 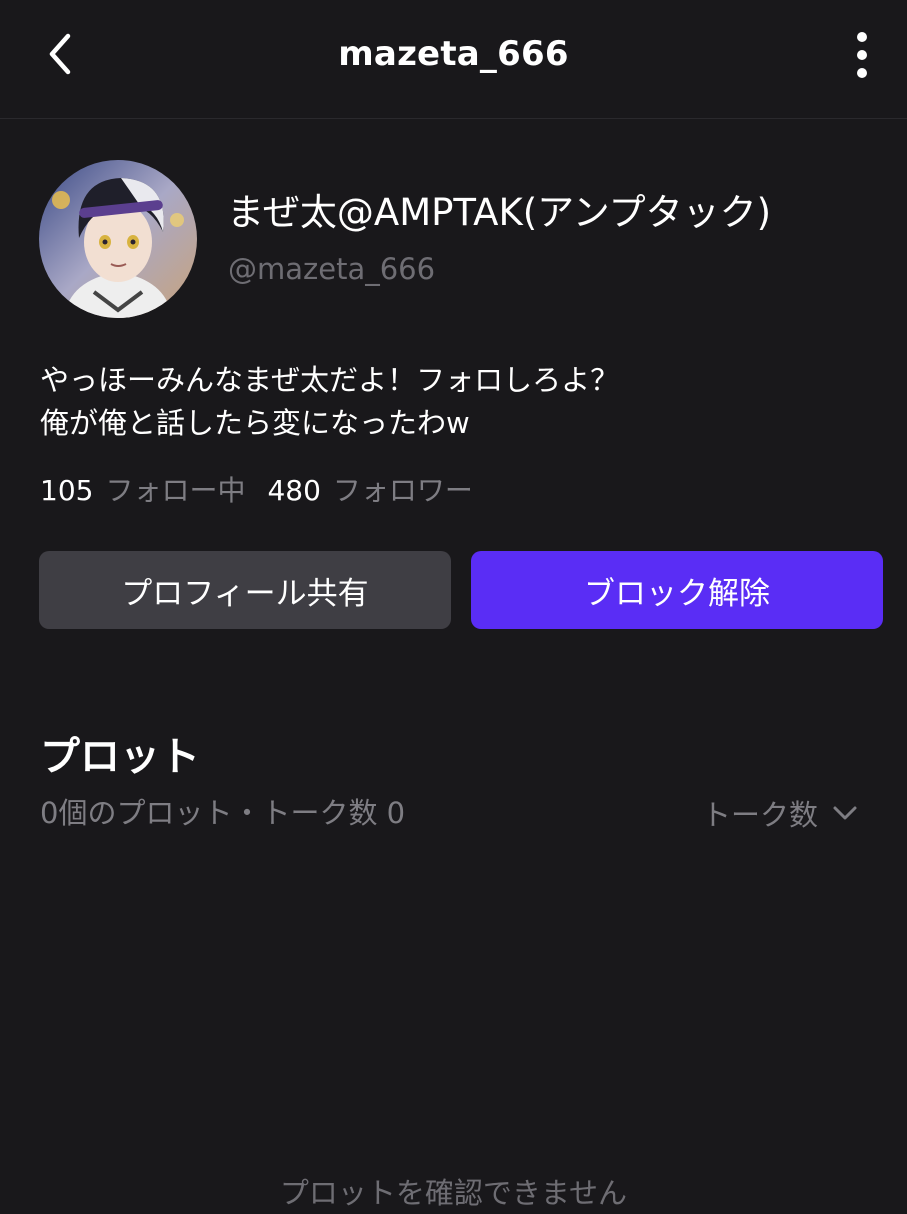 What do you see at coordinates (223, 813) in the screenshot?
I see `plot-summary: 0個のプロット・トーク数 0` at bounding box center [223, 813].